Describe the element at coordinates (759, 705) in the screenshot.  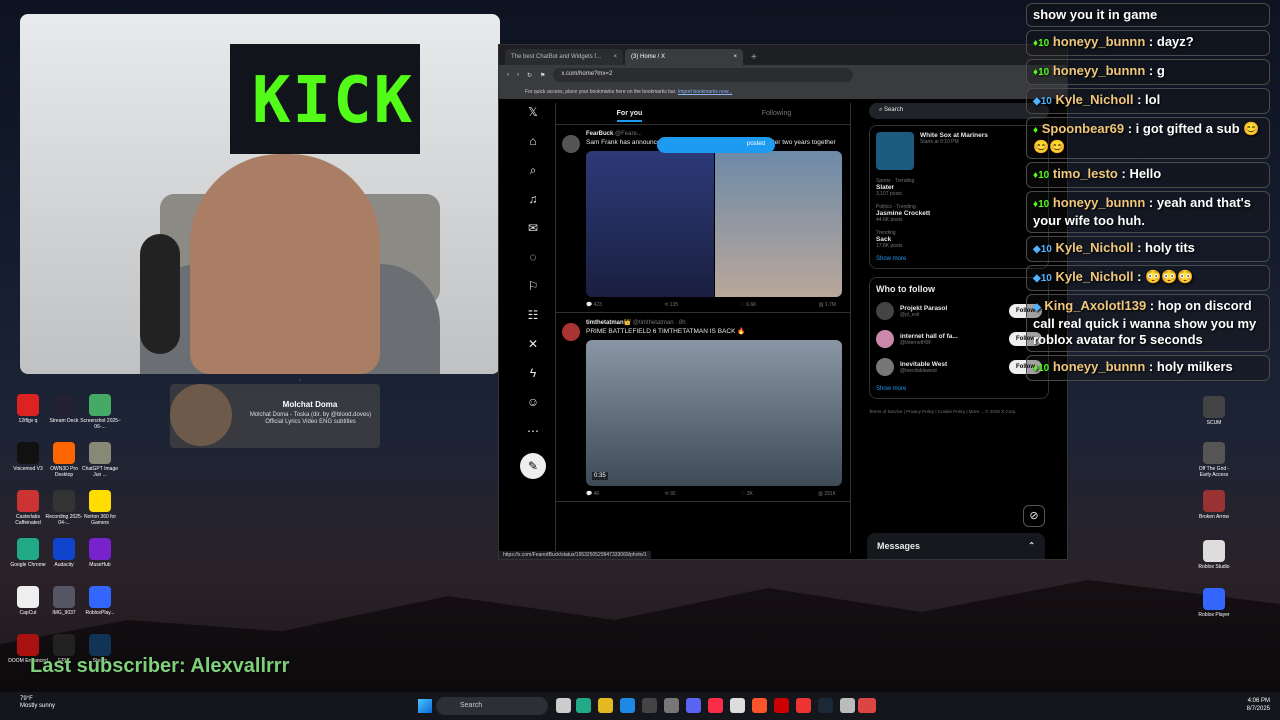
I see `brave-icon` at that location.